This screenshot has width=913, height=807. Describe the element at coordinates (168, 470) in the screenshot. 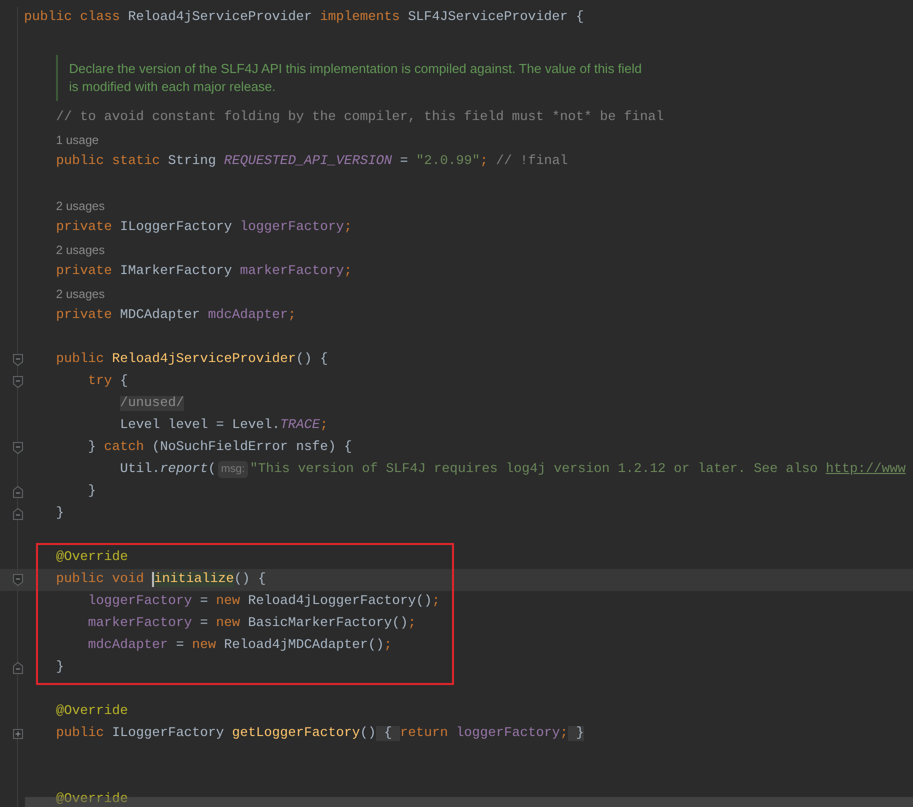

I see `code-text: Util.report(` at that location.